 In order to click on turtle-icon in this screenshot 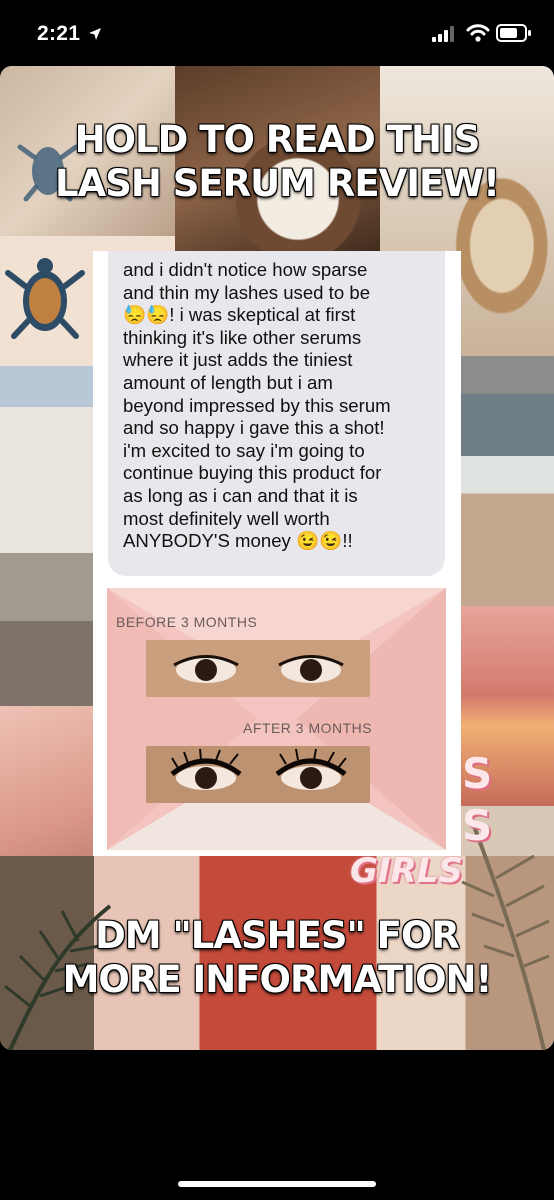, I will do `click(45, 298)`.